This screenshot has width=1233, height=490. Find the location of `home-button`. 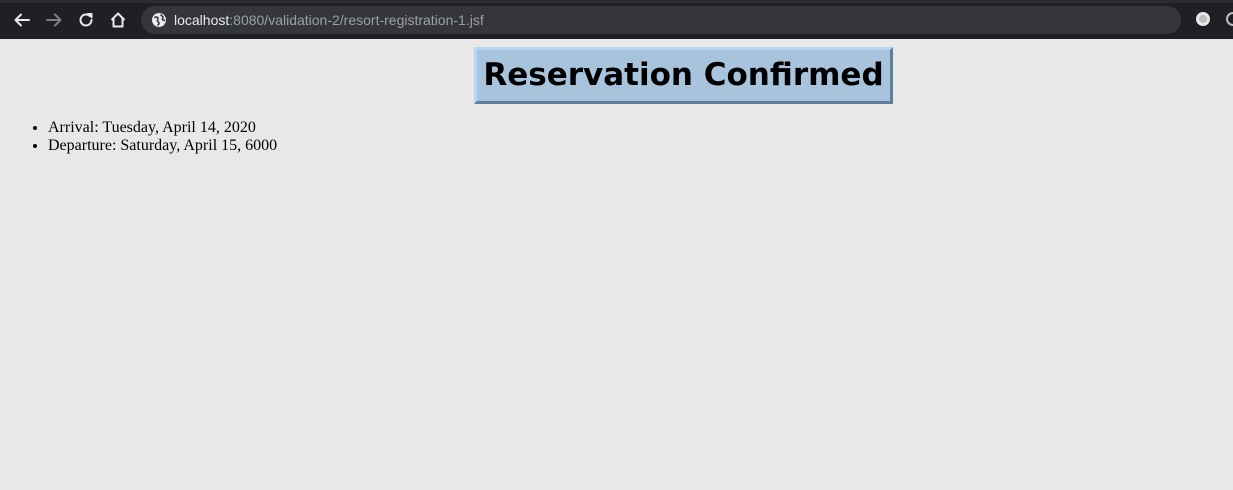

home-button is located at coordinates (118, 20).